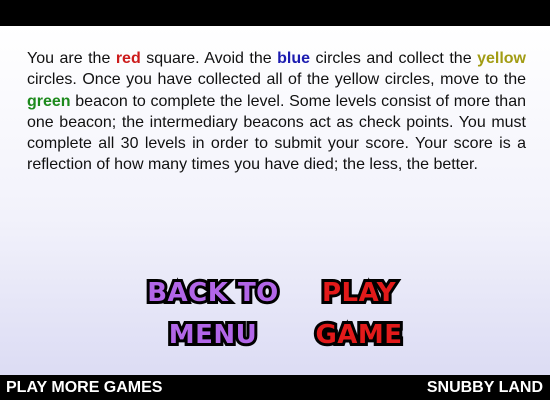 The width and height of the screenshot is (550, 400). What do you see at coordinates (275, 13) in the screenshot?
I see `top-bar` at bounding box center [275, 13].